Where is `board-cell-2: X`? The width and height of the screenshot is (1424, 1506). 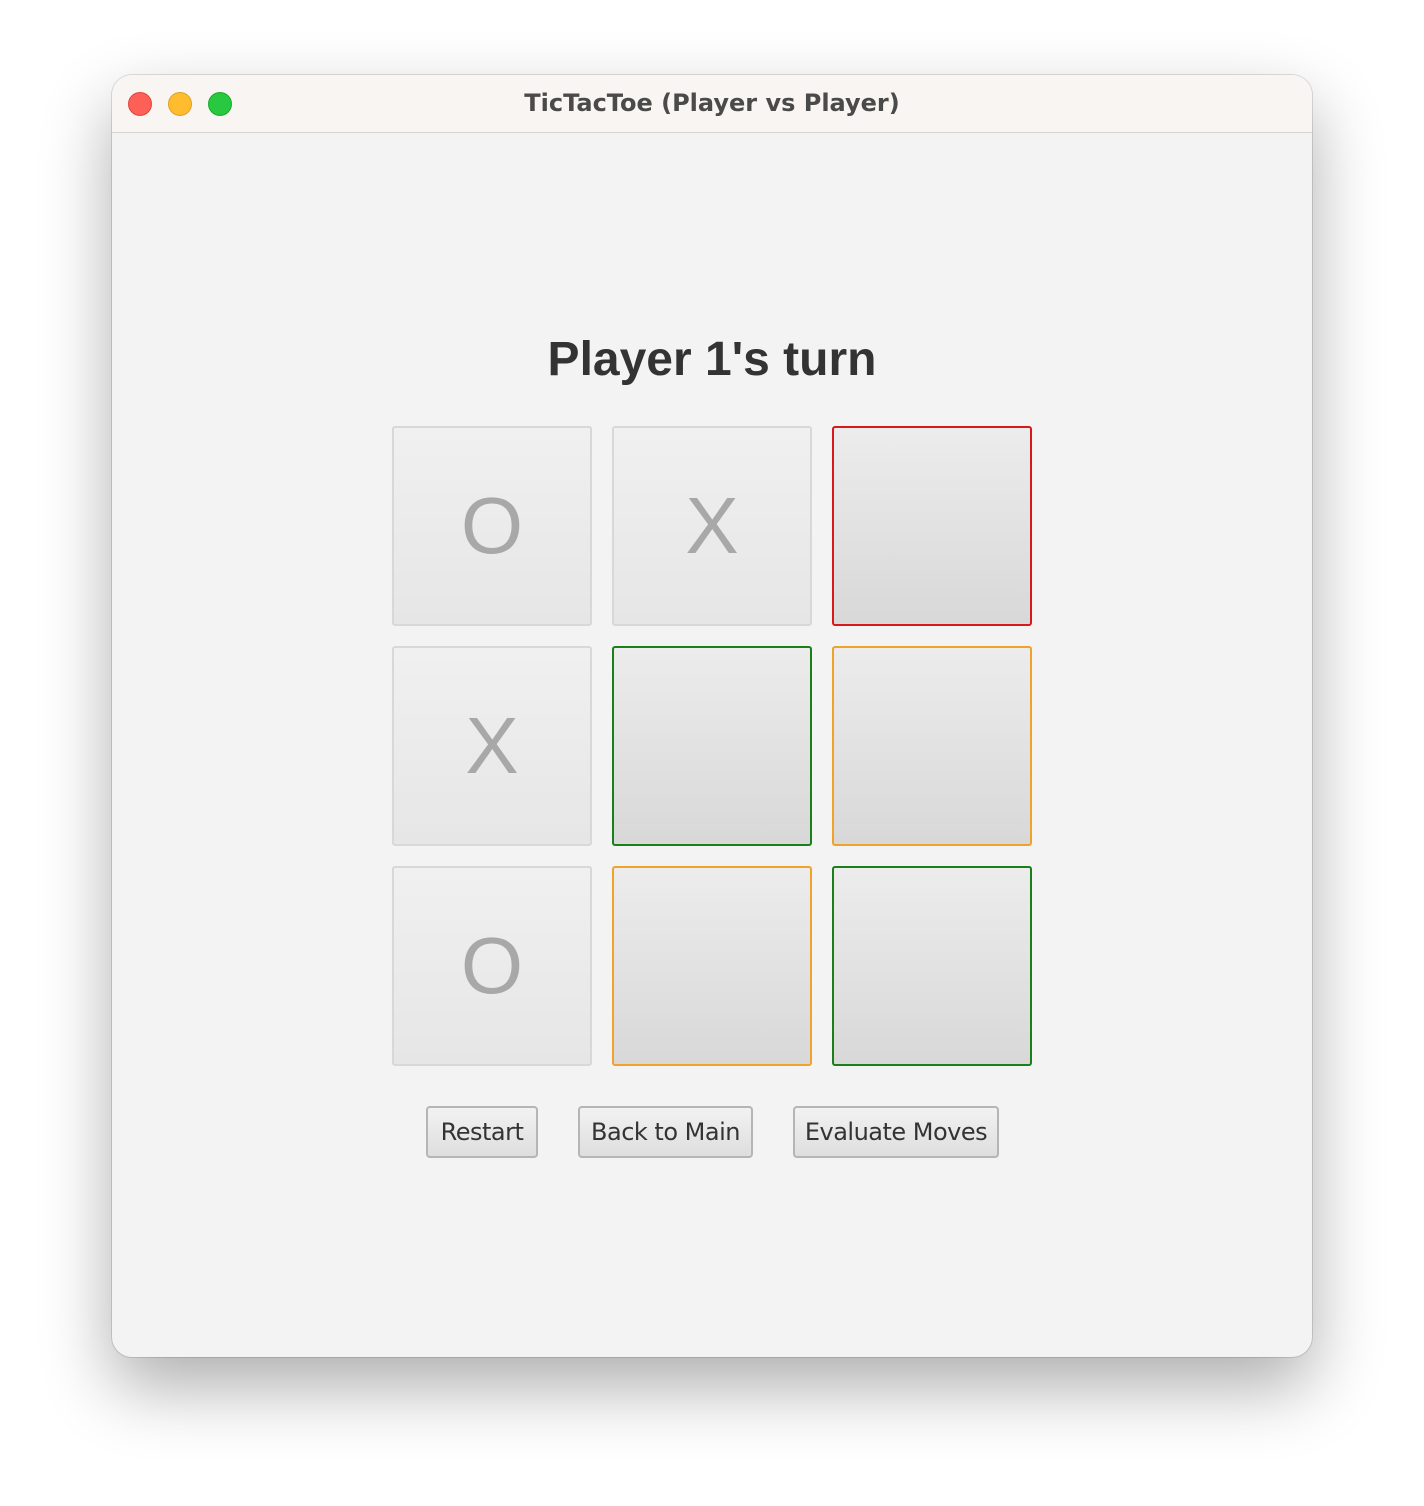 board-cell-2: X is located at coordinates (712, 526).